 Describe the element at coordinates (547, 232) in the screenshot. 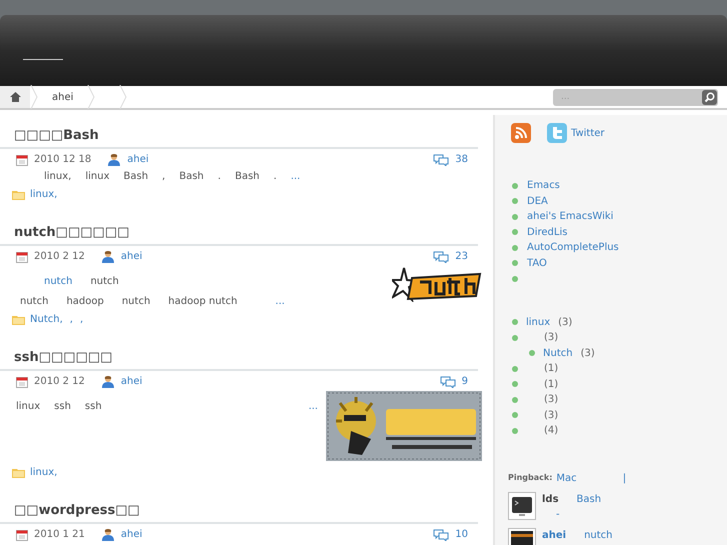

I see `blogroll-link: DiredLis` at that location.